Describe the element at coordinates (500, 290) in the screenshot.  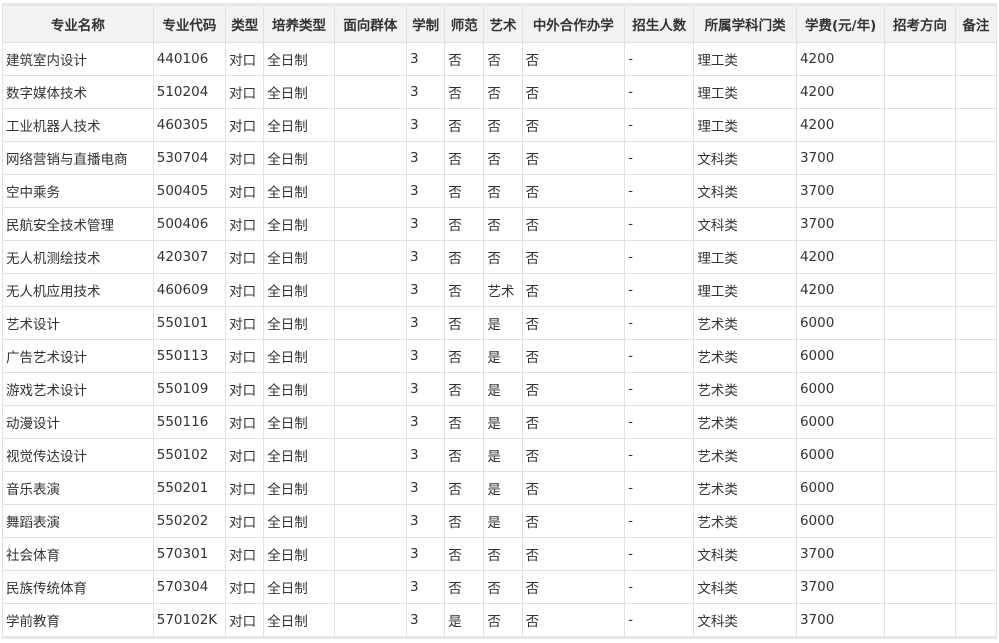
I see `table-row: 无人机应用技术 460609 对口 全日制 3 否艺术否 - 理工类 4200` at that location.